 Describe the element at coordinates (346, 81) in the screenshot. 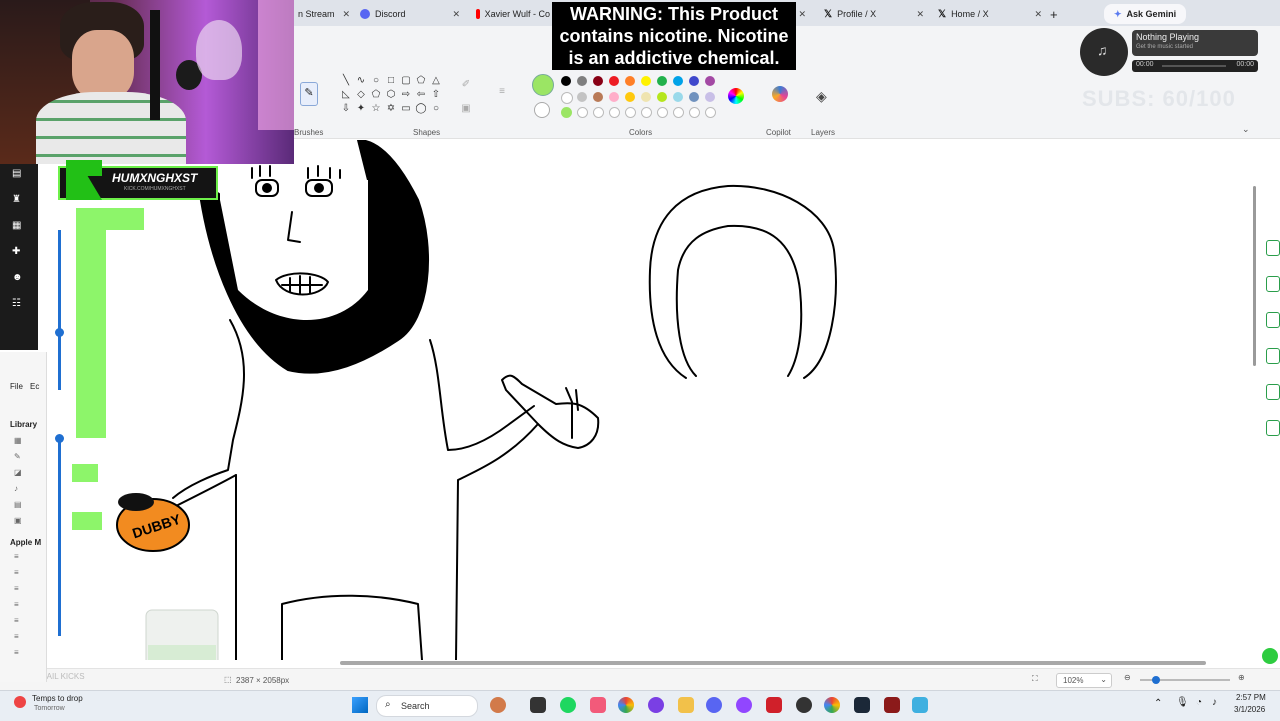

I see `line-shape-icon: ╲` at that location.